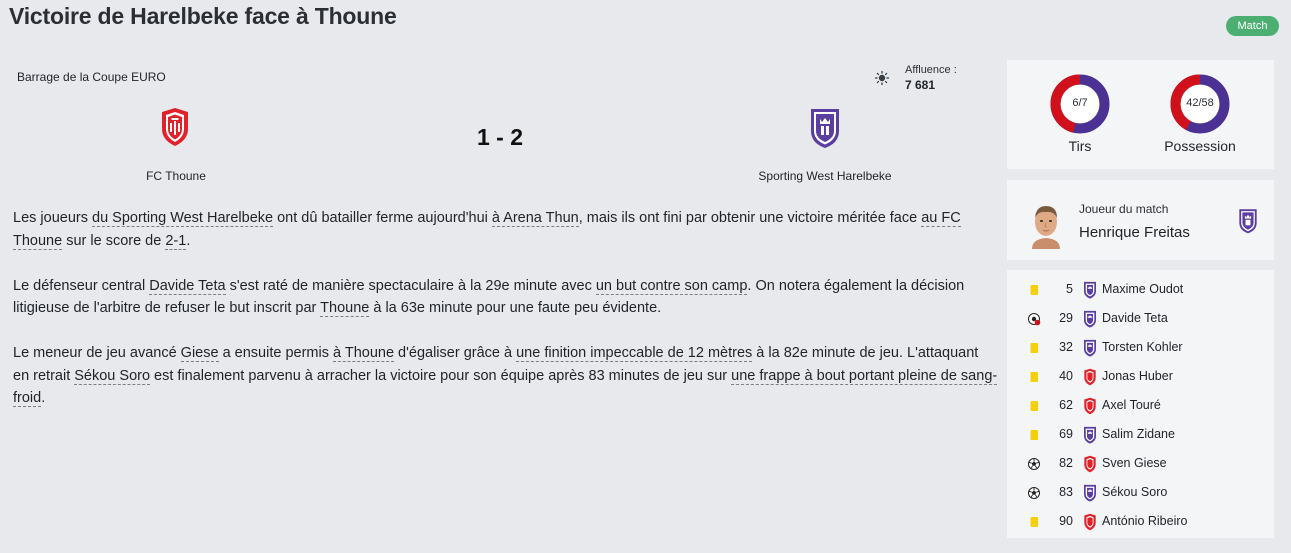 The image size is (1291, 553). Describe the element at coordinates (364, 353) in the screenshot. I see `report-link: à Thoune` at that location.